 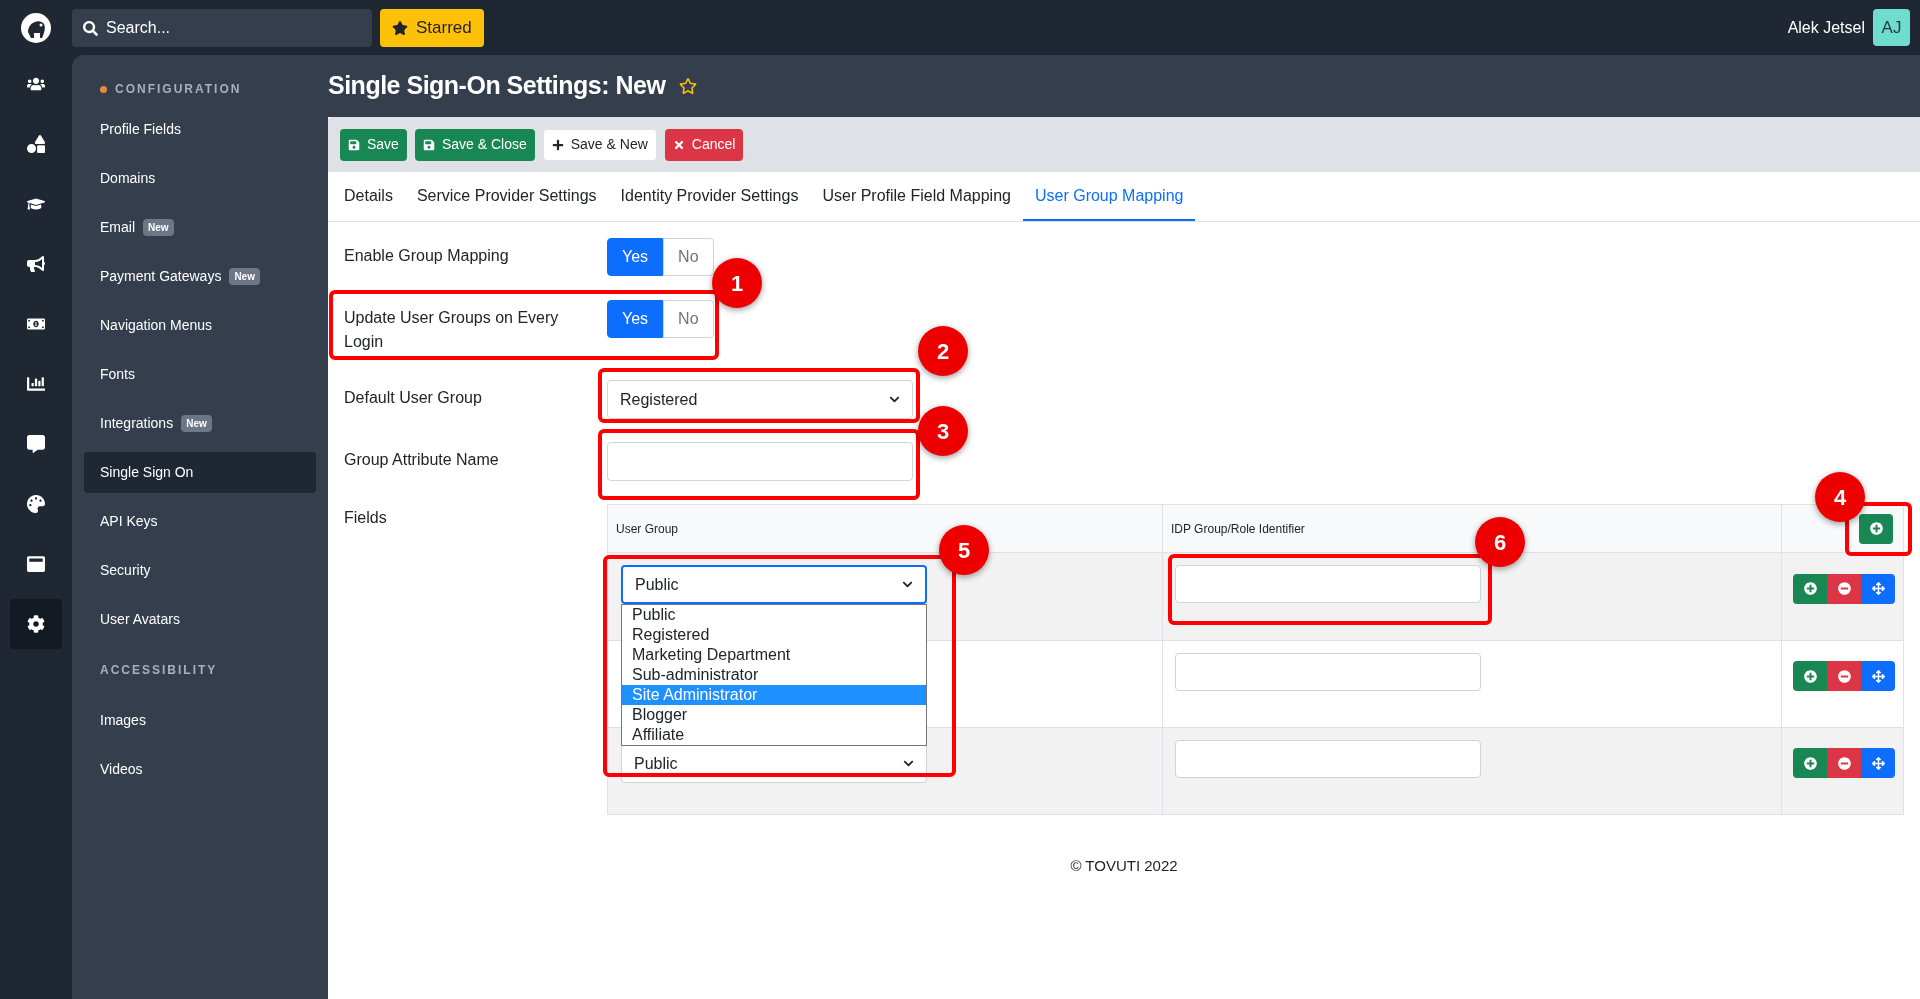 I want to click on sidebar-label: Domains, so click(x=128, y=178).